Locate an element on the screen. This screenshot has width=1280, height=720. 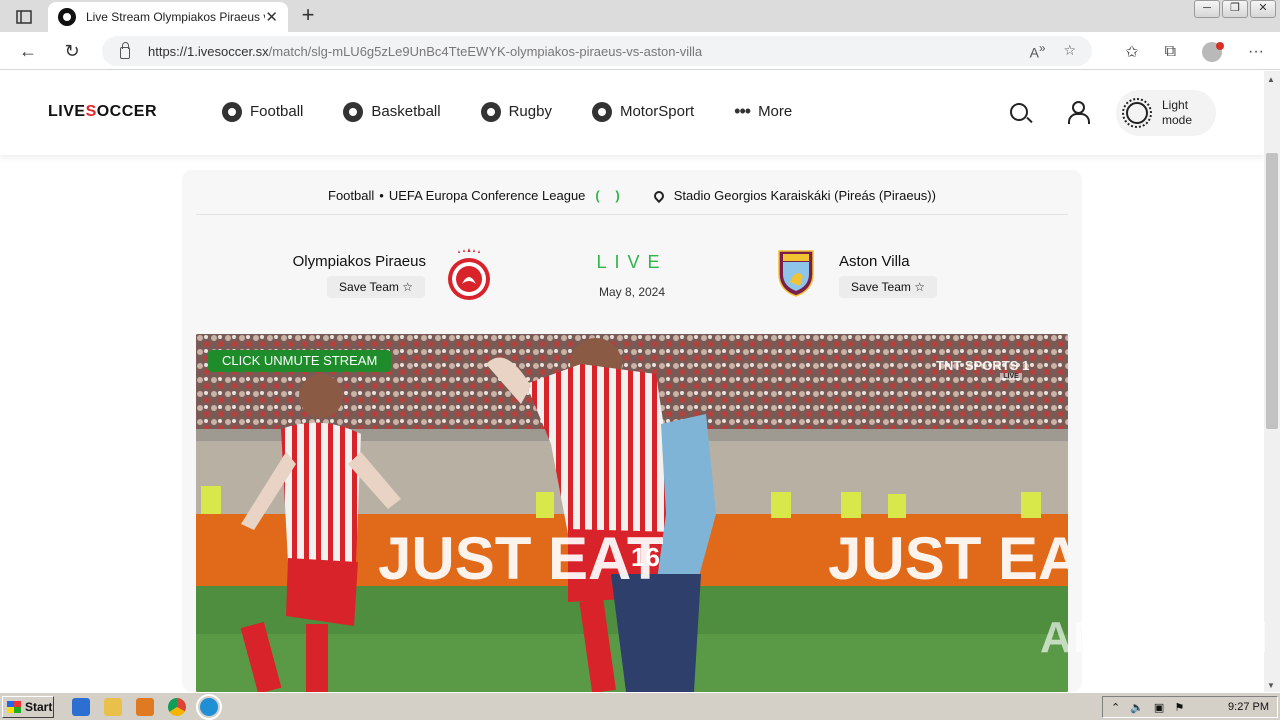
profile-avatar is located at coordinates (1213, 52).